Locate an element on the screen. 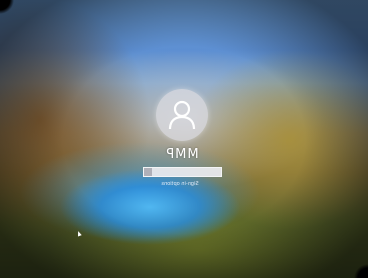 The width and height of the screenshot is (368, 278). sign-in-options-link: Sign-in options is located at coordinates (180, 184).